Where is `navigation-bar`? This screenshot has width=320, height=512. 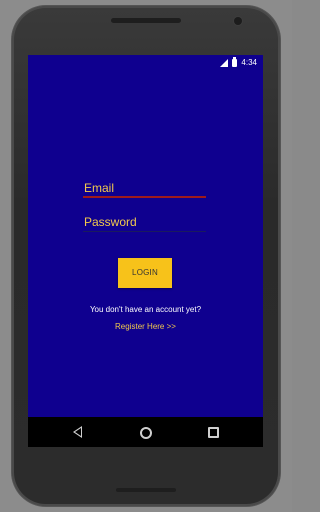 navigation-bar is located at coordinates (145, 432).